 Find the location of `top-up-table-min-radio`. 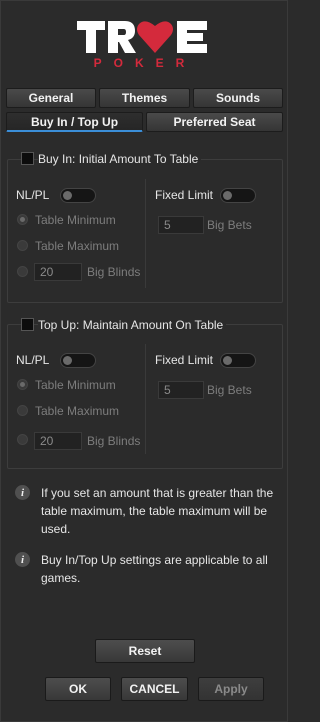

top-up-table-min-radio is located at coordinates (22, 384).